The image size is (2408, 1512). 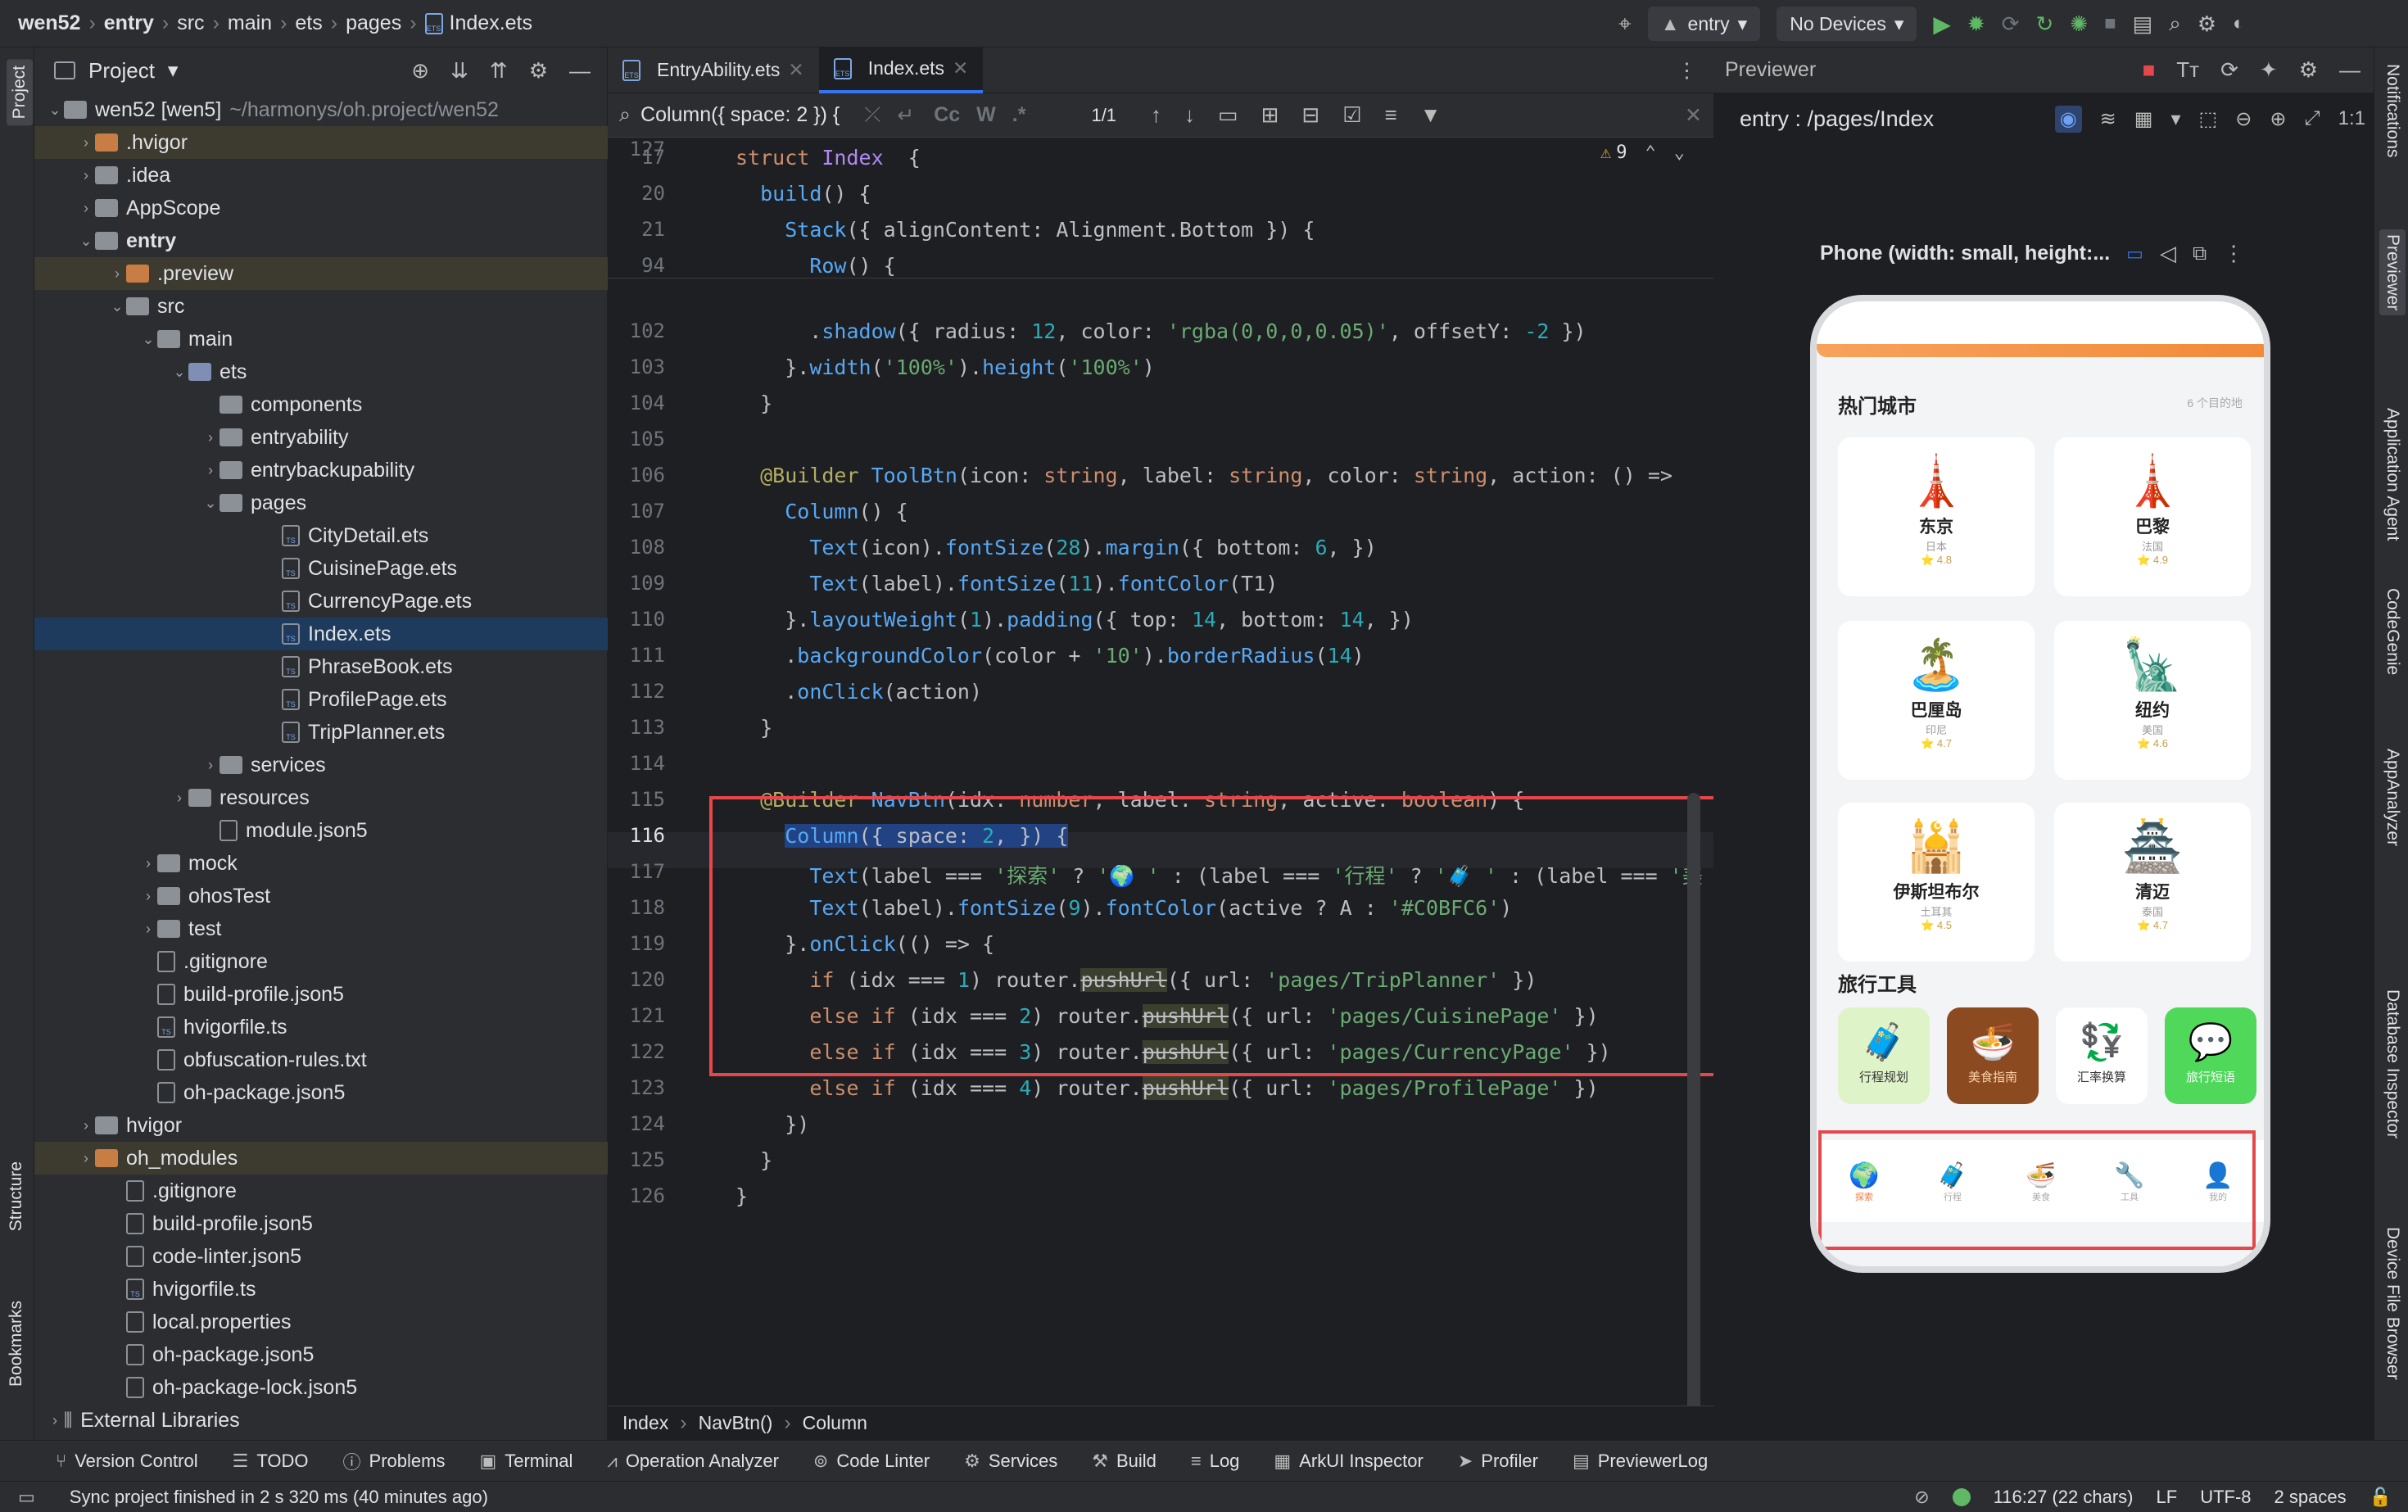 What do you see at coordinates (321, 1059) in the screenshot?
I see `tree-item: obfuscation-rules.txt` at bounding box center [321, 1059].